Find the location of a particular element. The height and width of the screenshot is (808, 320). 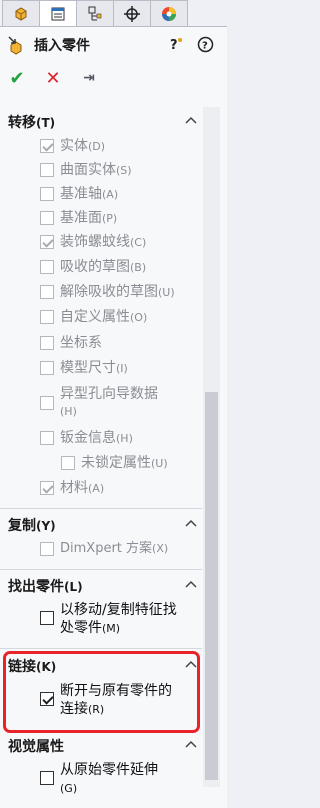

copy-item-dimxpert-scheme: DimXpert 方案(X) is located at coordinates (104, 549).